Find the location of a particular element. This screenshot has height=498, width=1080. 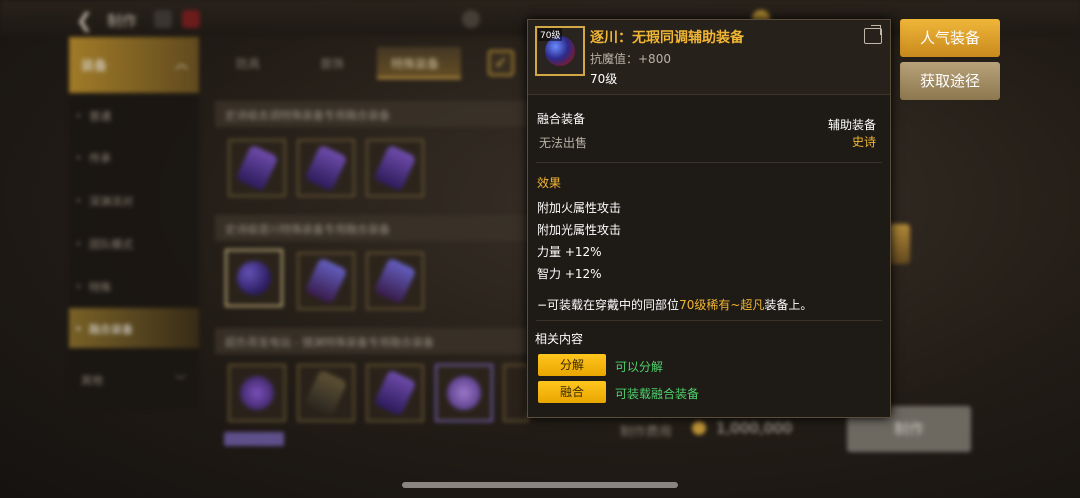

currency-icon is located at coordinates (471, 19).